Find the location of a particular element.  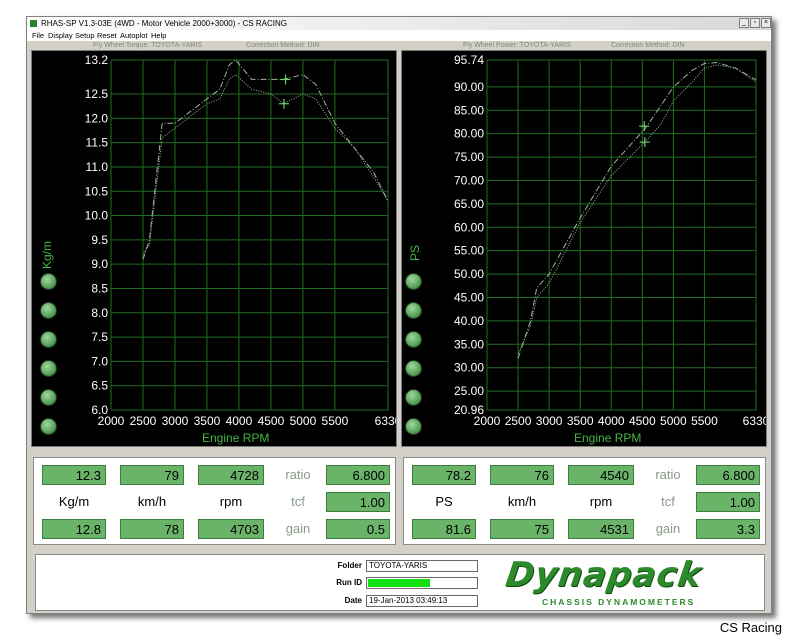

torque-header-title: Fly Wheel Torque: TOYOTA-YARIS is located at coordinates (148, 45).